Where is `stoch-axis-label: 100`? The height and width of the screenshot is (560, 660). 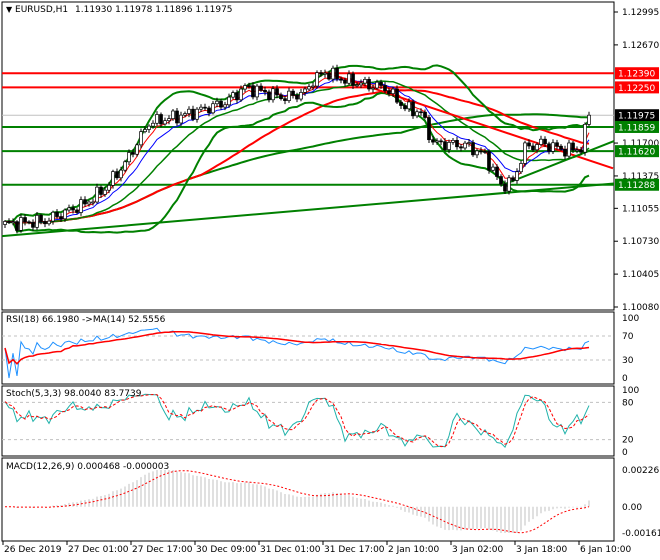 stoch-axis-label: 100 is located at coordinates (630, 391).